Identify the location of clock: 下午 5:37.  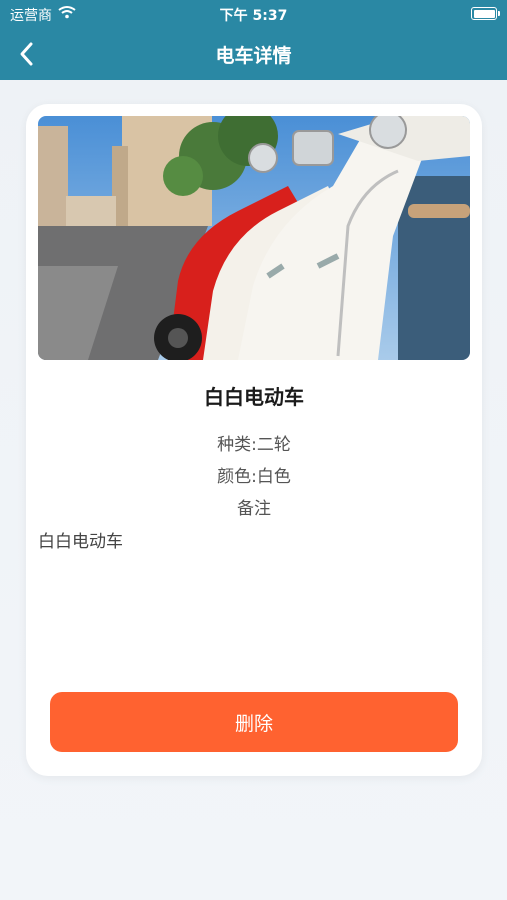
(253, 16).